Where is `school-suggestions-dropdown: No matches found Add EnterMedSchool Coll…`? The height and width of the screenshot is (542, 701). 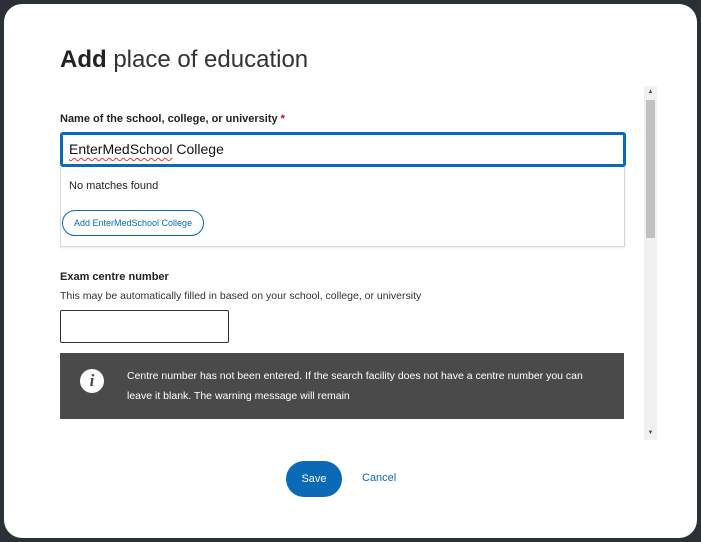
school-suggestions-dropdown: No matches found Add EnterMedSchool Coll… is located at coordinates (342, 207).